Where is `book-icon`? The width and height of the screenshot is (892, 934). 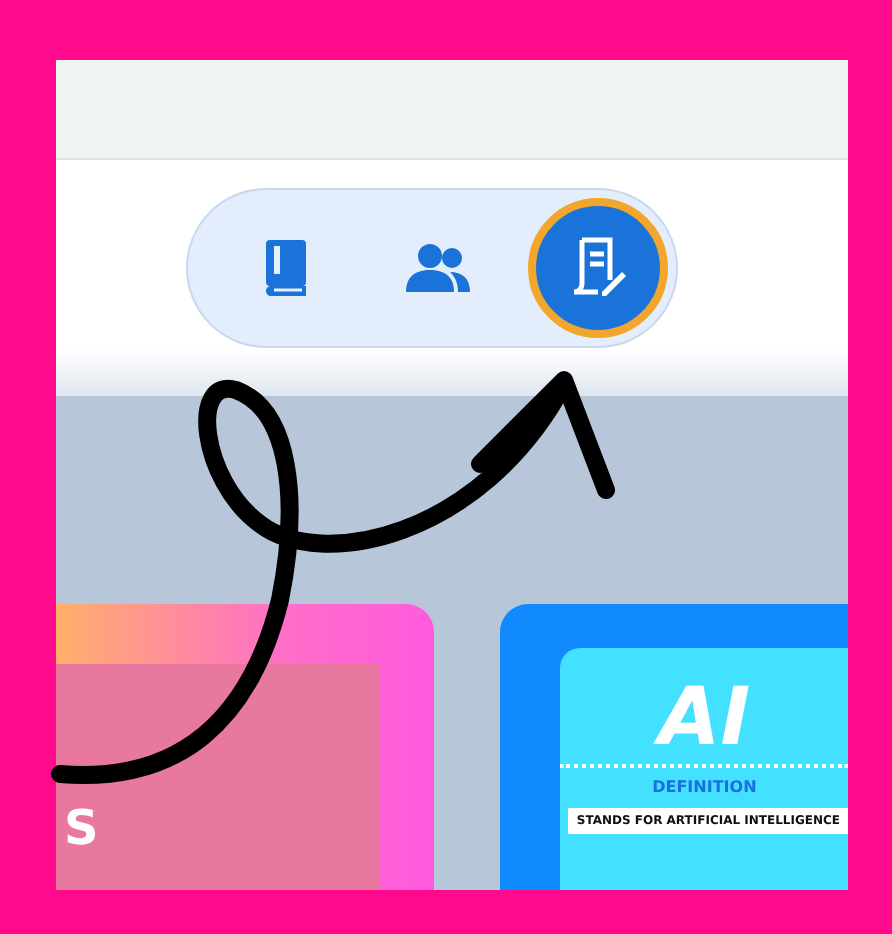
book-icon is located at coordinates (286, 268).